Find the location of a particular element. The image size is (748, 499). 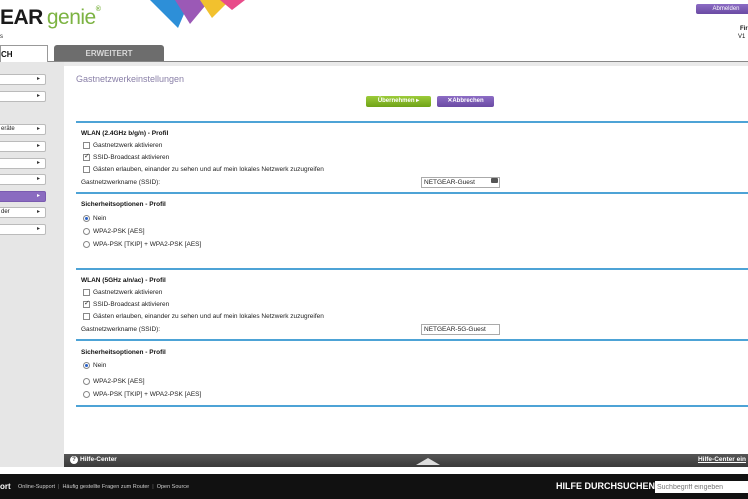

keyboard-icon is located at coordinates (494, 180).